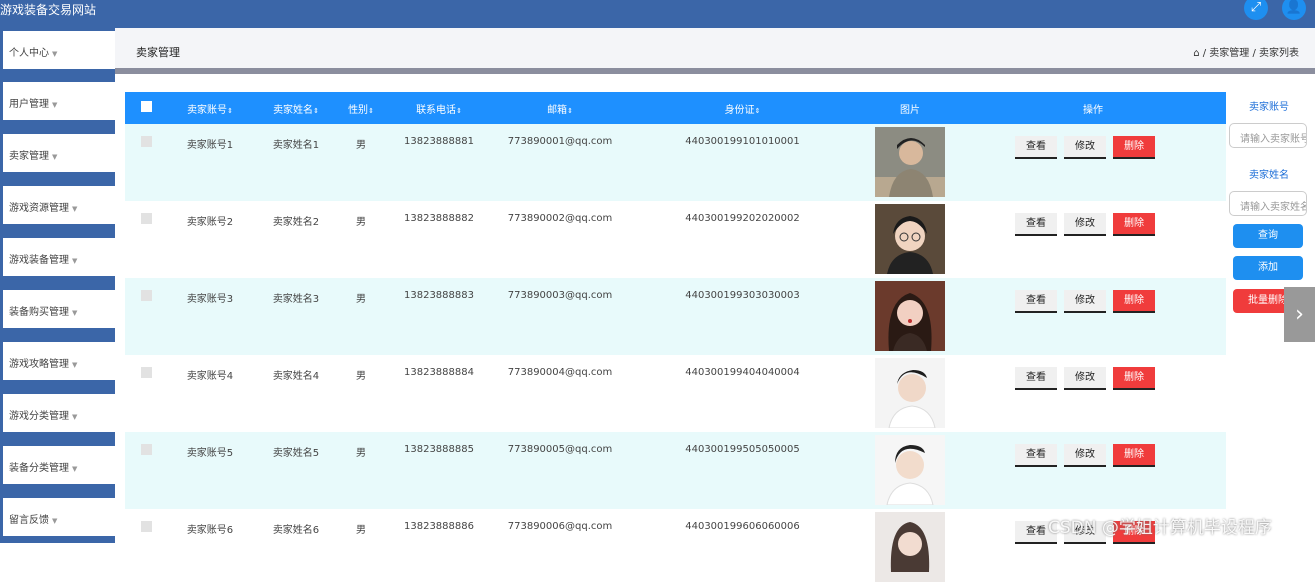 This screenshot has width=1315, height=586. I want to click on column-header-phone: 联系电话⇕, so click(439, 108).